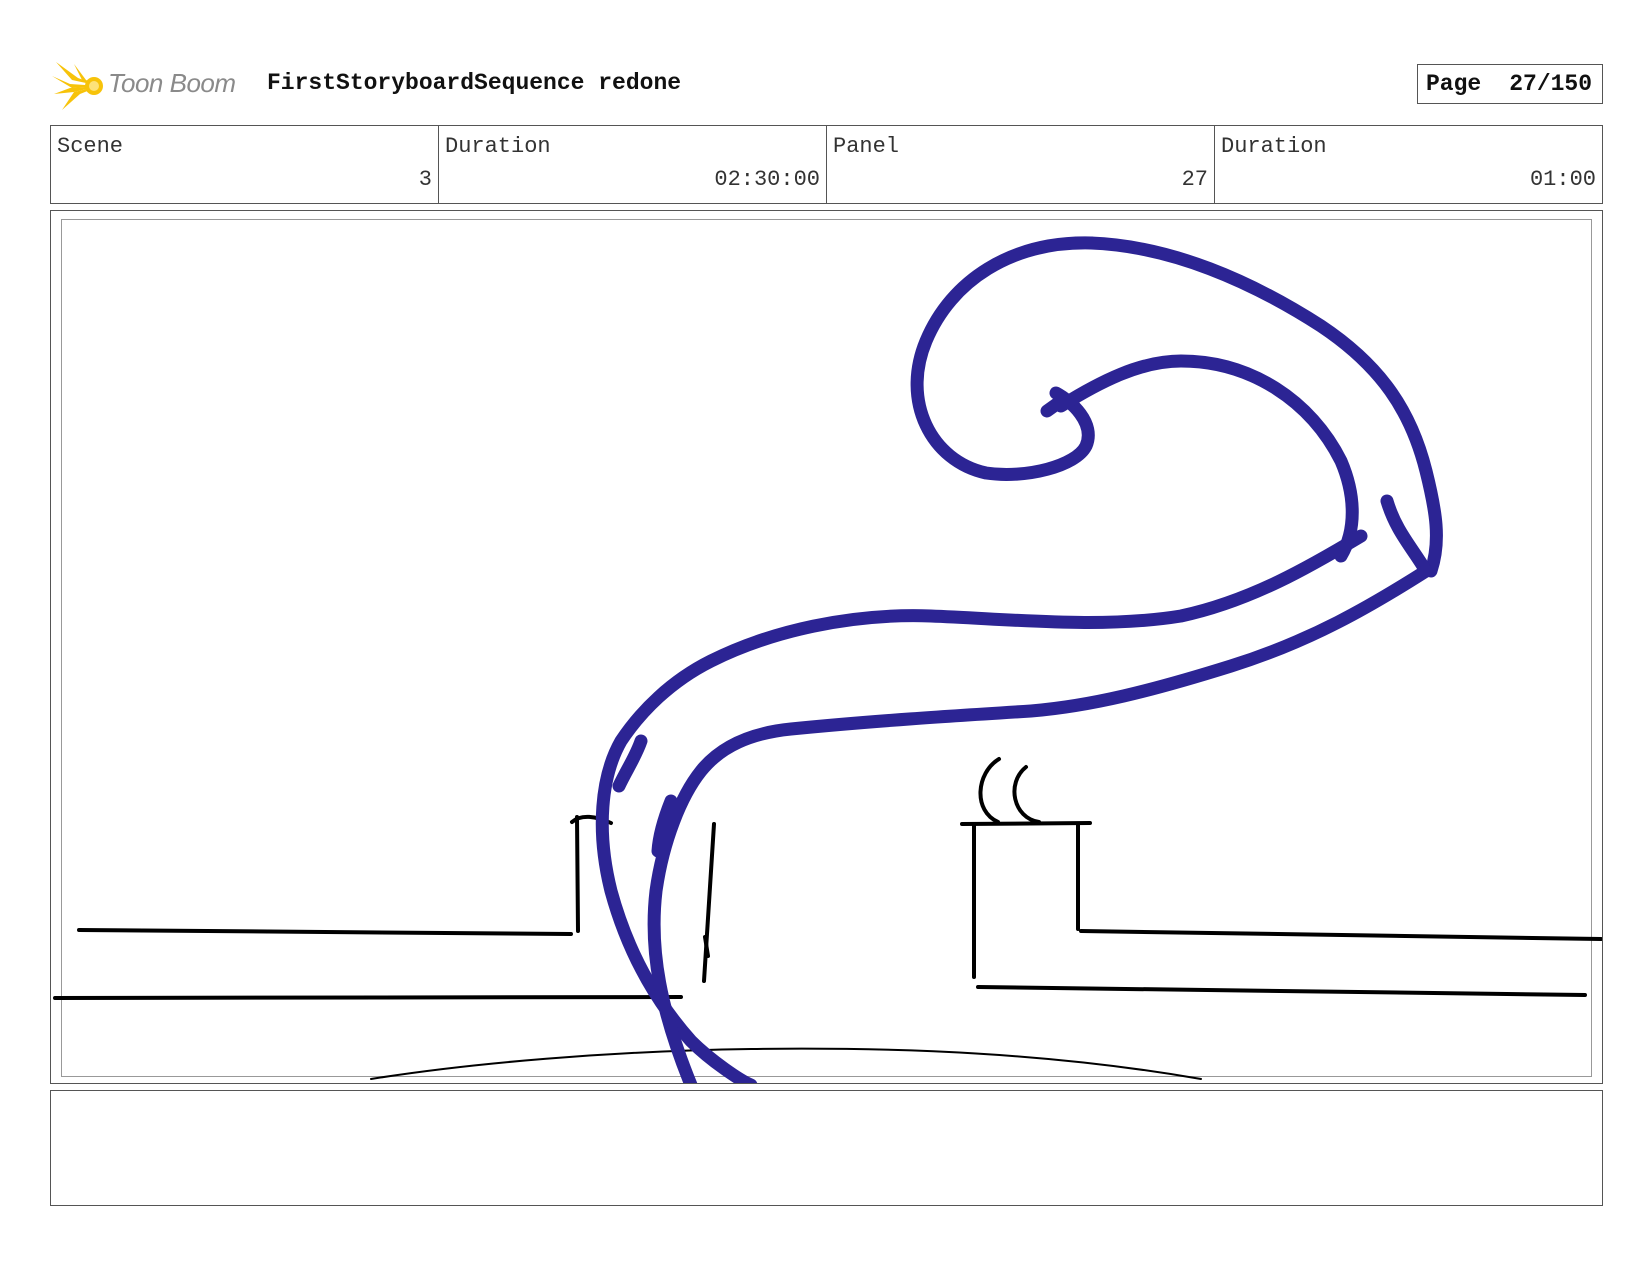 This screenshot has width=1650, height=1275. What do you see at coordinates (172, 83) in the screenshot?
I see `logo-wordmark: Toon Boom` at bounding box center [172, 83].